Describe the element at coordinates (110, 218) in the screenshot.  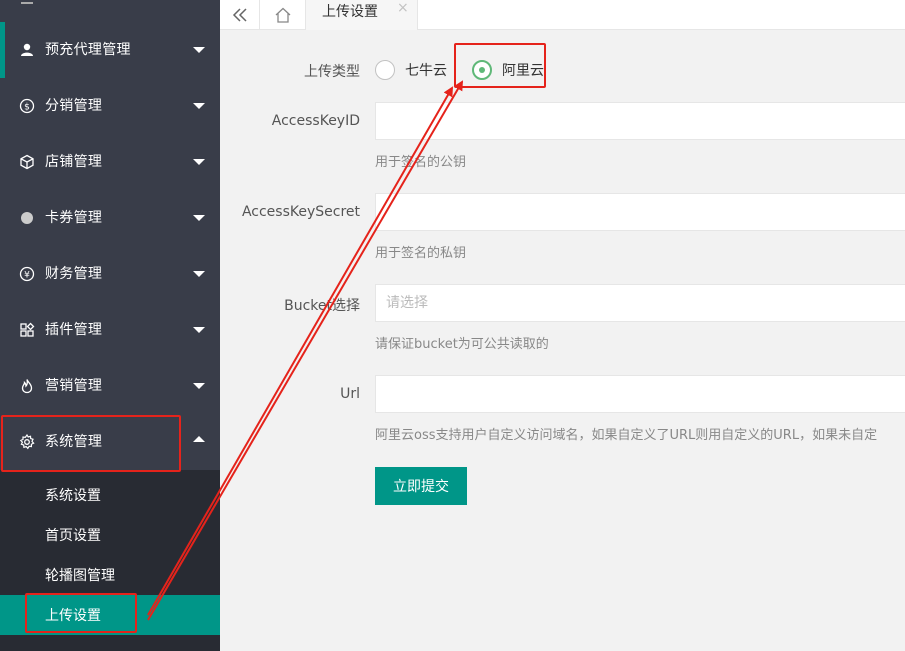
I see `sidebar-item-coupon: 卡券管理` at that location.